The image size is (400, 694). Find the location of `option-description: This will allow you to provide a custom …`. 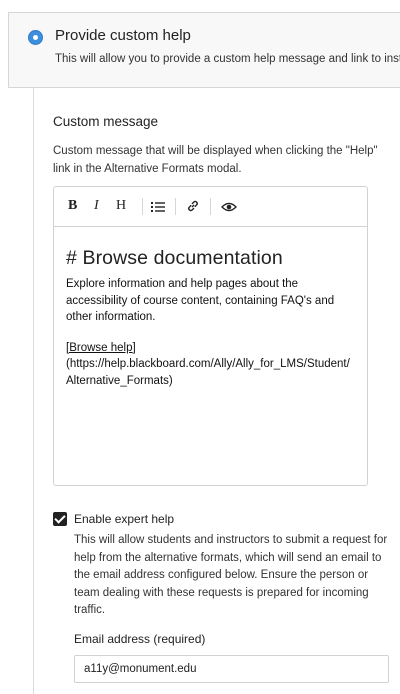

option-description: This will allow you to provide a custom … is located at coordinates (227, 59).